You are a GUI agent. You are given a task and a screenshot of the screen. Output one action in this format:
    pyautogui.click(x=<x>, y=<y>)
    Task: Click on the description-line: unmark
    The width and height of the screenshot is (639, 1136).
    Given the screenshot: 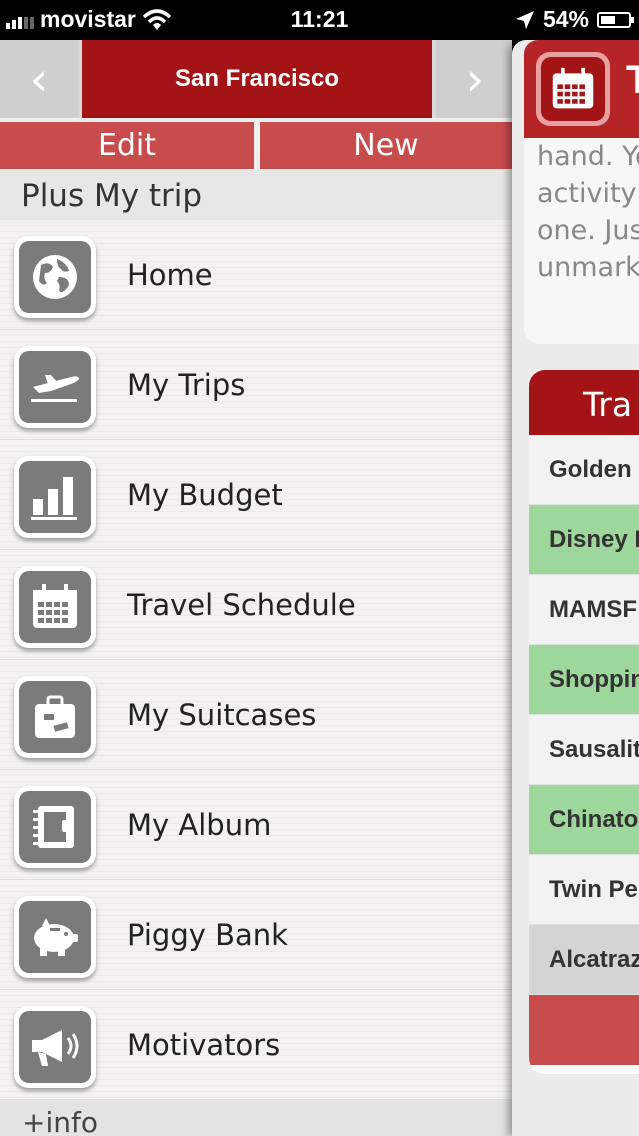 What is the action you would take?
    pyautogui.click(x=588, y=267)
    